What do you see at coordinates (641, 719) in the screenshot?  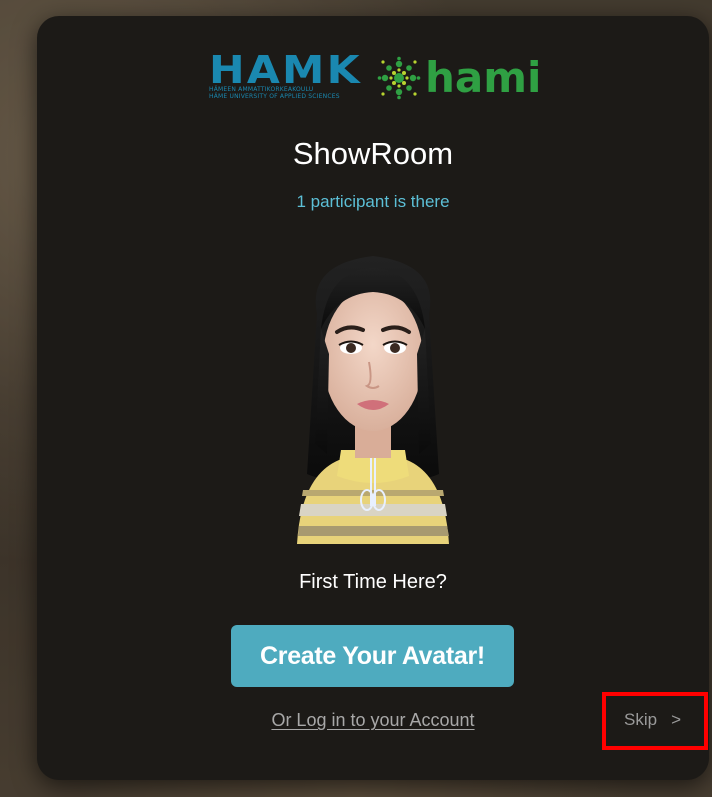 I see `skip-label: Skip` at bounding box center [641, 719].